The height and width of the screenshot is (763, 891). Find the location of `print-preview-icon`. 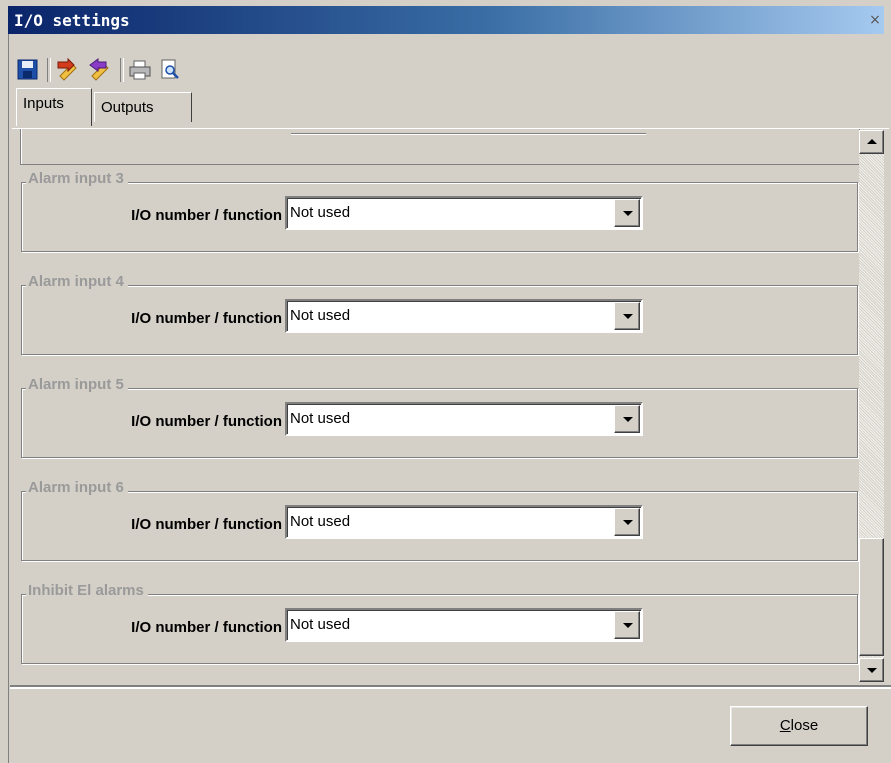

print-preview-icon is located at coordinates (170, 70).